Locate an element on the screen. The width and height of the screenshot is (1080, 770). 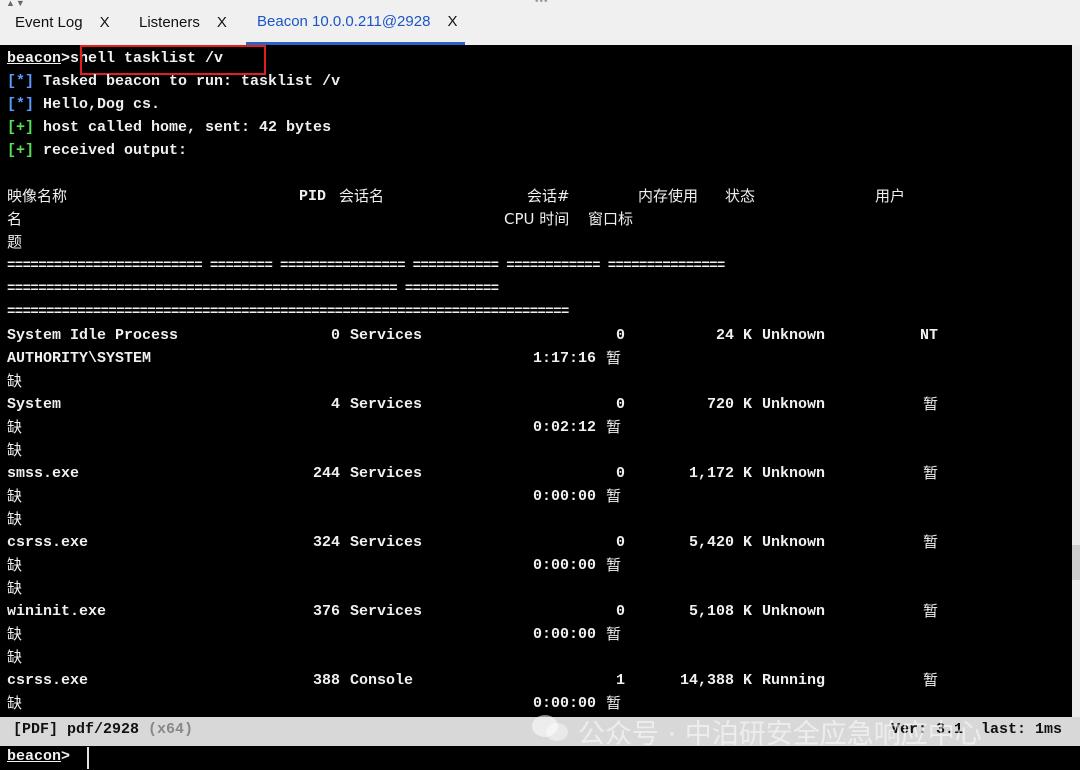
header-user-cont: 名 is located at coordinates (15, 219).